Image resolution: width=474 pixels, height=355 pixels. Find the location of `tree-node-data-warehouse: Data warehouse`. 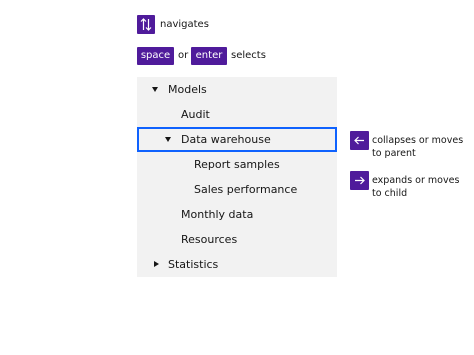

tree-node-data-warehouse: Data warehouse is located at coordinates (237, 139).